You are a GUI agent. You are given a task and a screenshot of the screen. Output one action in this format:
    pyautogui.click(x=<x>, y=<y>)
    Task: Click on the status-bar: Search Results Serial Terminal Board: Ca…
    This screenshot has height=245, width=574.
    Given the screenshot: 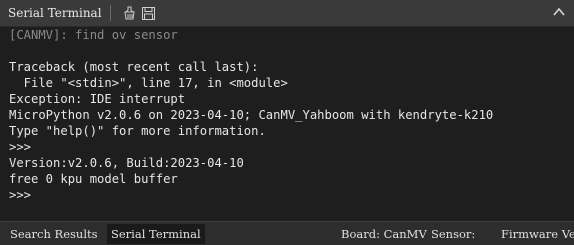 What is the action you would take?
    pyautogui.click(x=287, y=233)
    